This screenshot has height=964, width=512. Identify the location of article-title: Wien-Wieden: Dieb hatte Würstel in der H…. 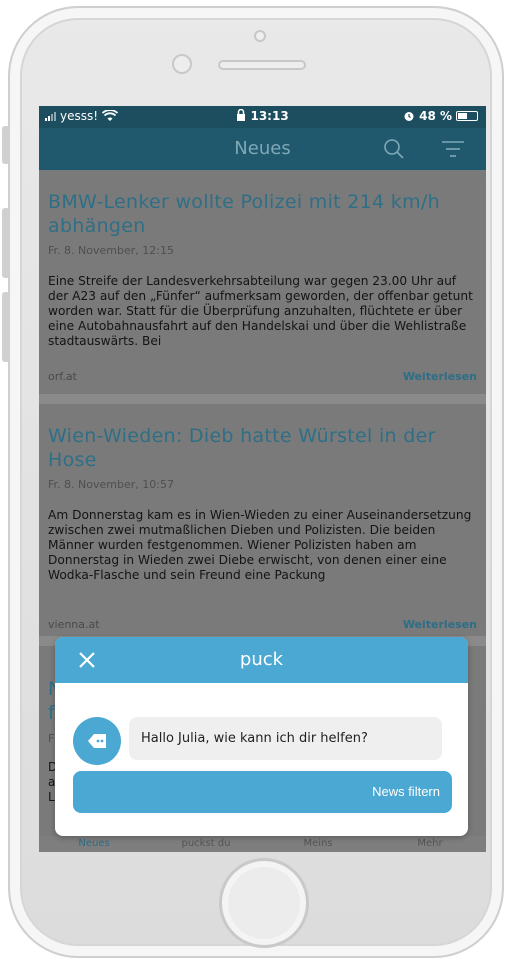
(260, 448).